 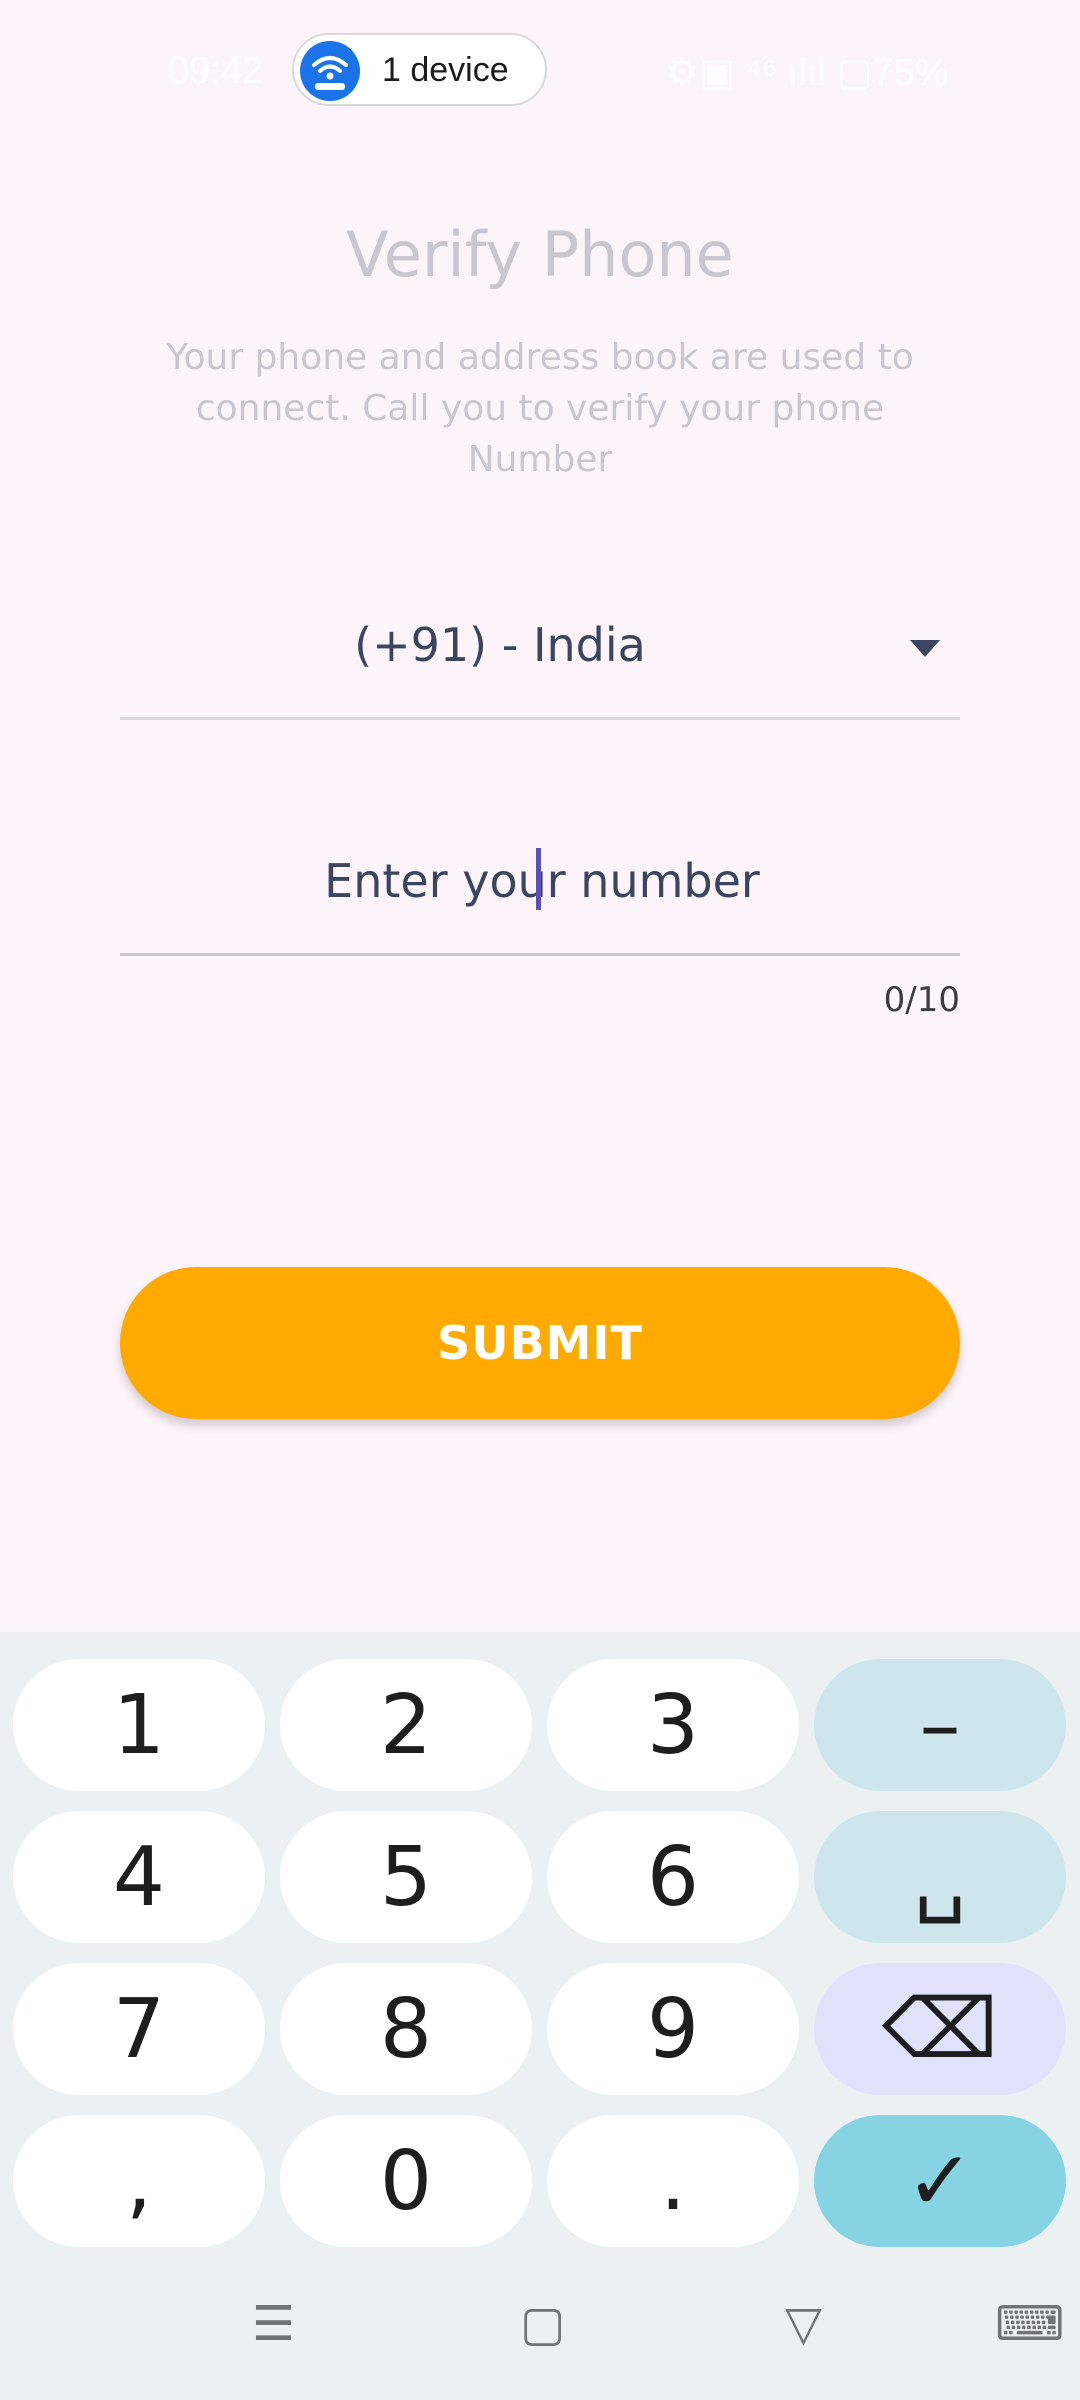 What do you see at coordinates (273, 2324) in the screenshot?
I see `menu-icon: ☰` at bounding box center [273, 2324].